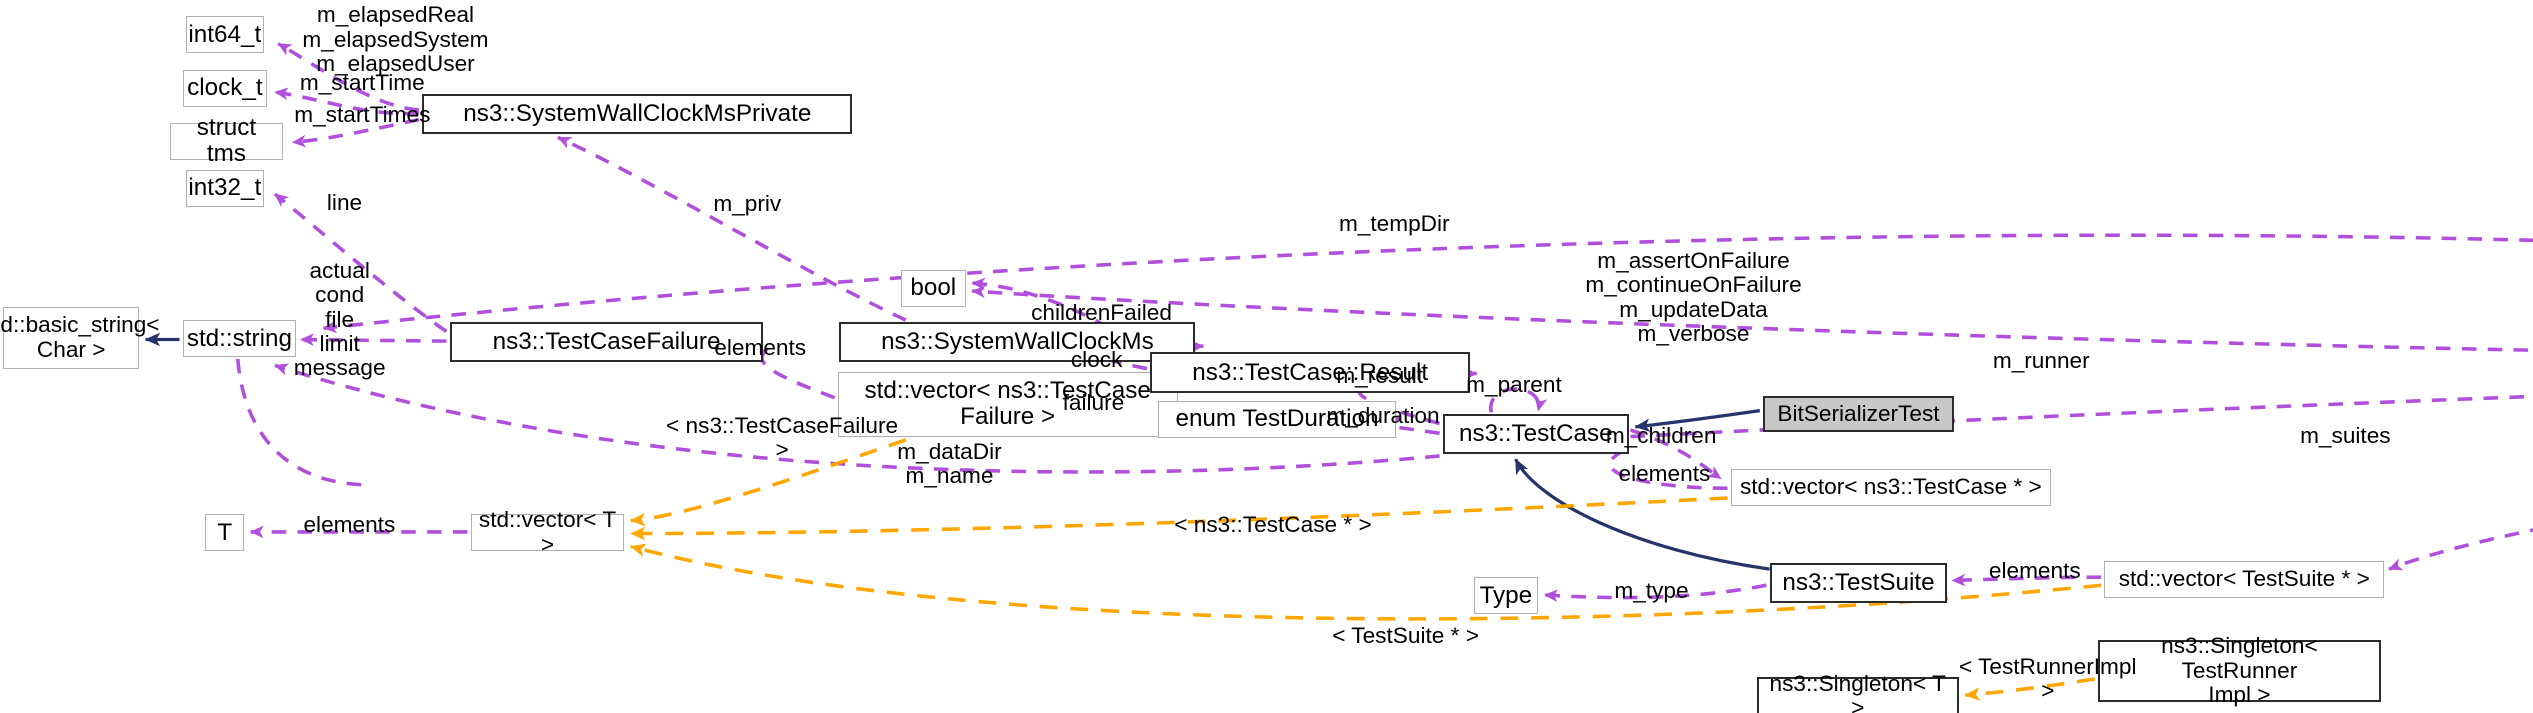  I want to click on node-struct-tms: struct tms, so click(226, 141).